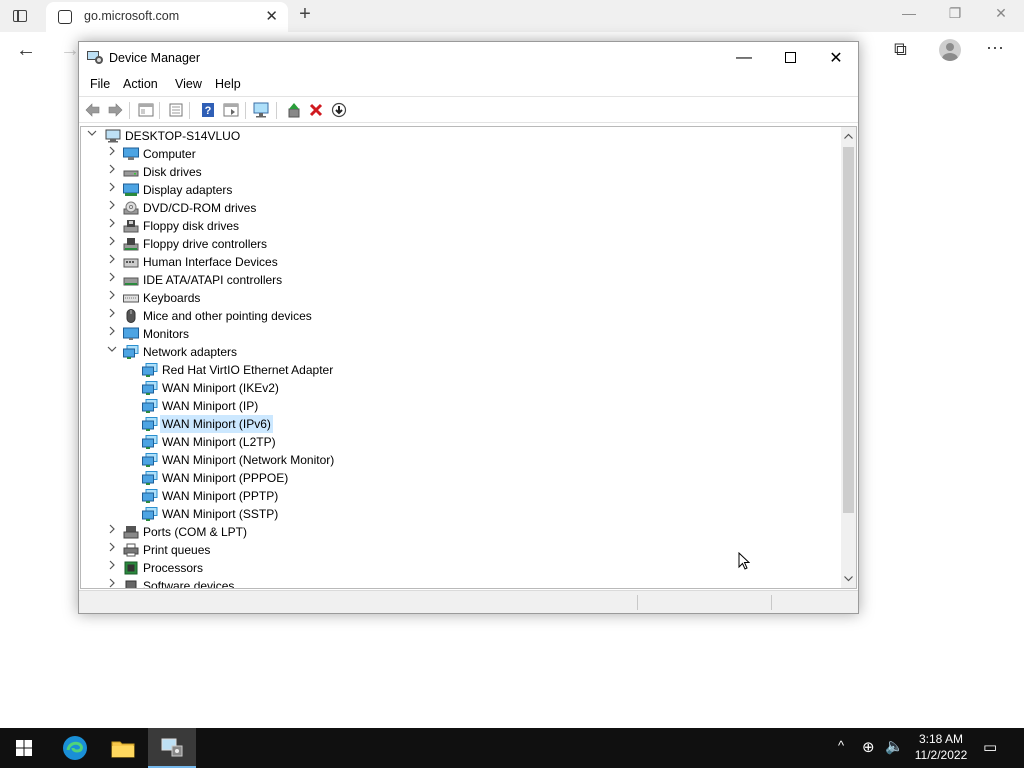 Image resolution: width=1024 pixels, height=768 pixels. Describe the element at coordinates (176, 110) in the screenshot. I see `properties-icon` at that location.